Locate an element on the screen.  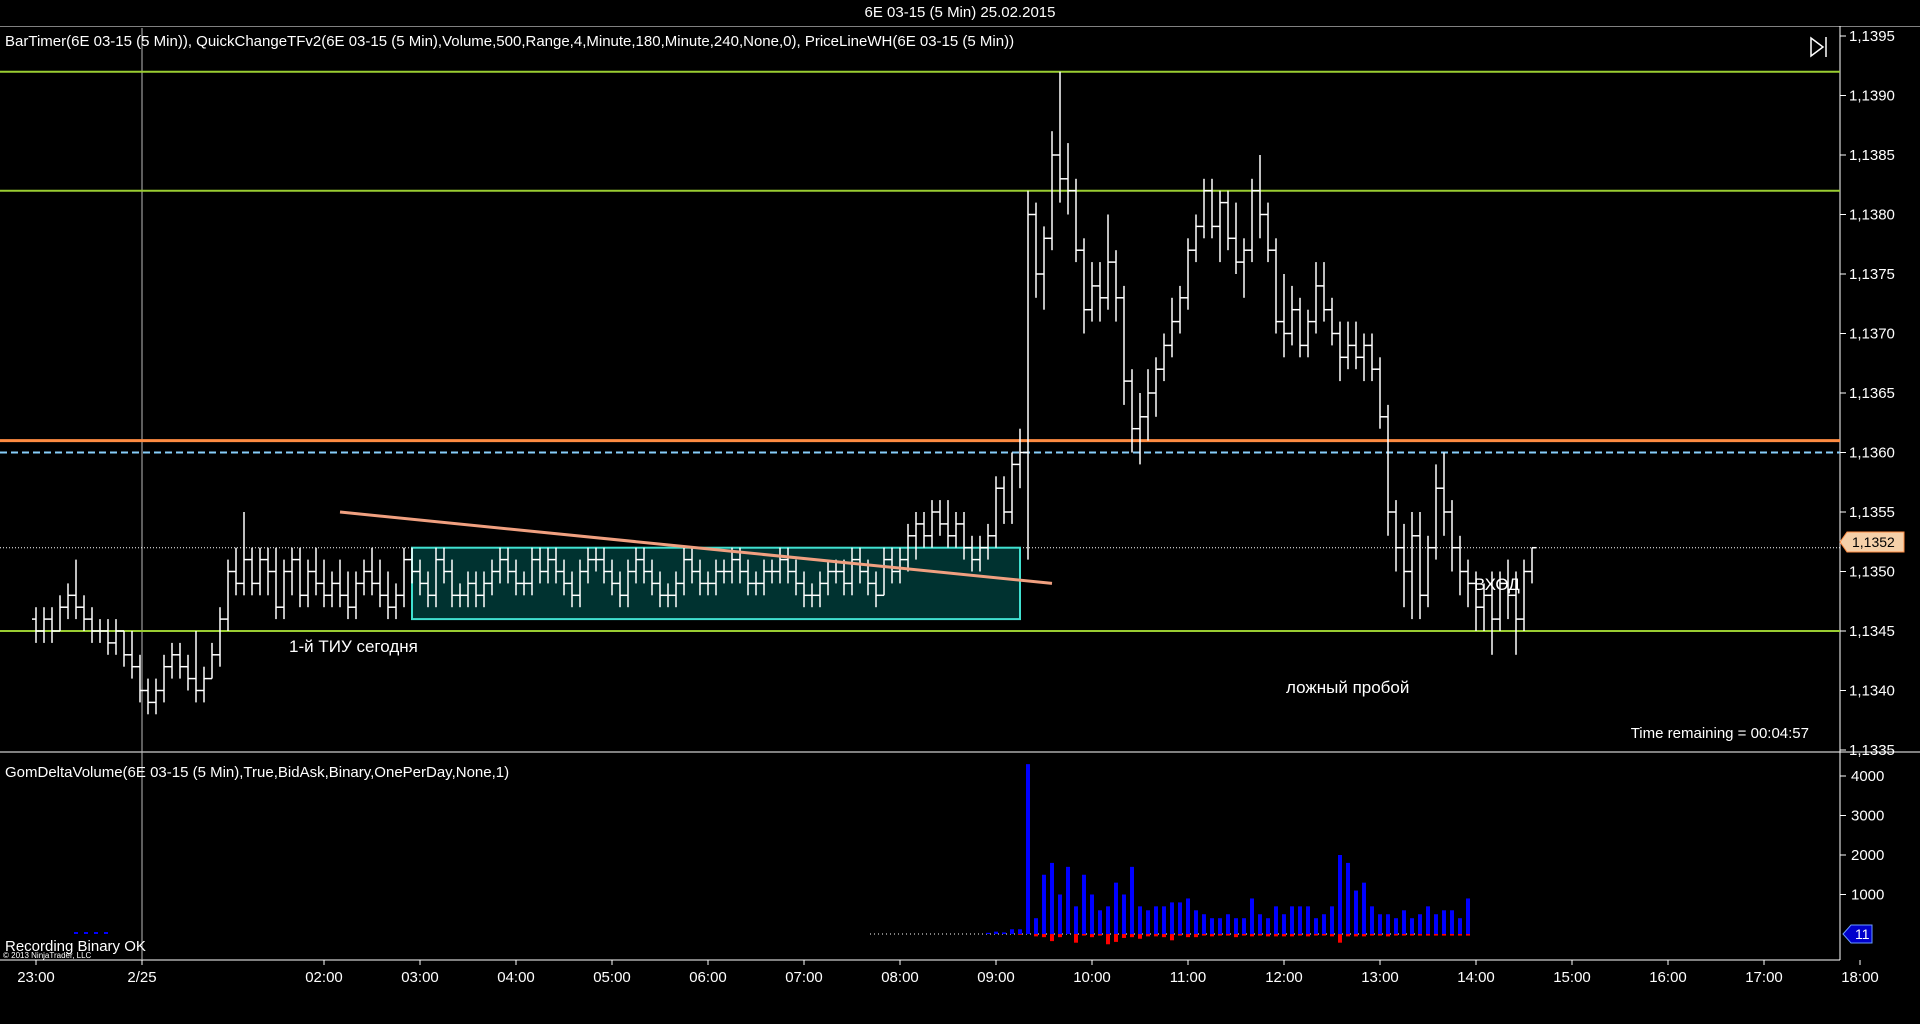
time-tick-label: 13:00 is located at coordinates (1380, 977).